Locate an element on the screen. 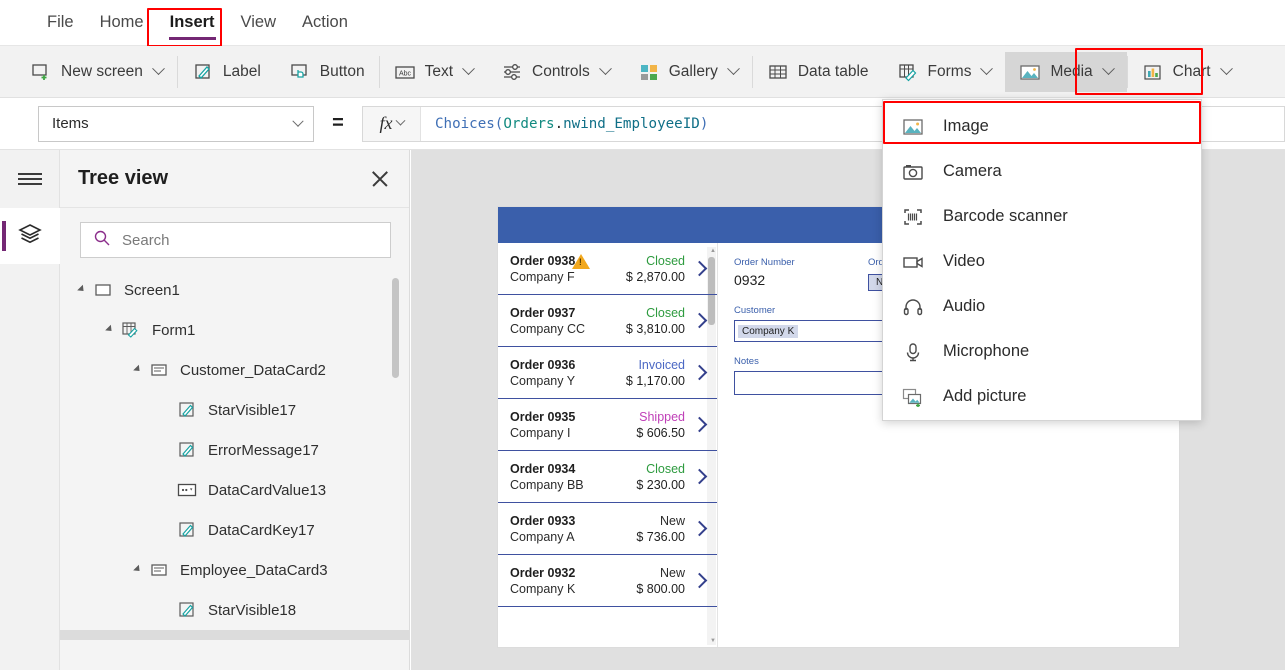 The width and height of the screenshot is (1285, 670). tree-node: Screen1 is located at coordinates (234, 290).